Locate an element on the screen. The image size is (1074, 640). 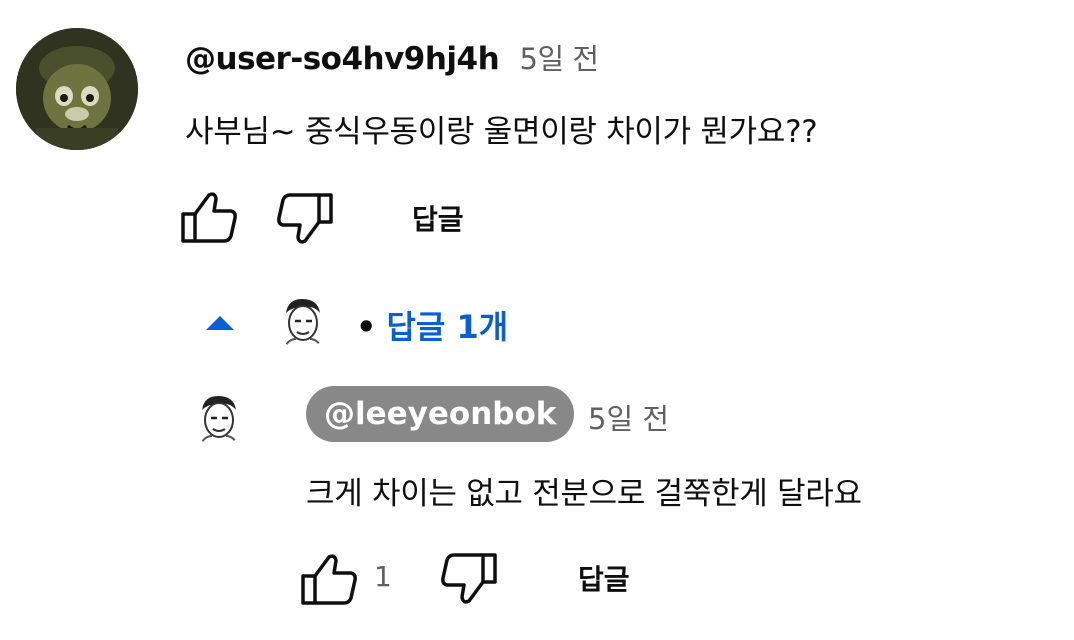
reply-dislike-button is located at coordinates (469, 581).